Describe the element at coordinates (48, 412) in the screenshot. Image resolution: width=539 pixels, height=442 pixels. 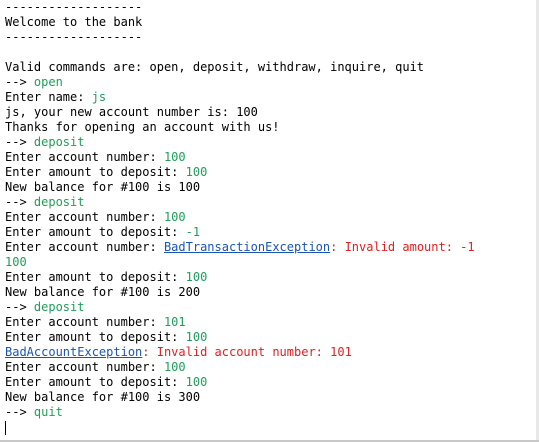
I see `user-input-text: quit` at that location.